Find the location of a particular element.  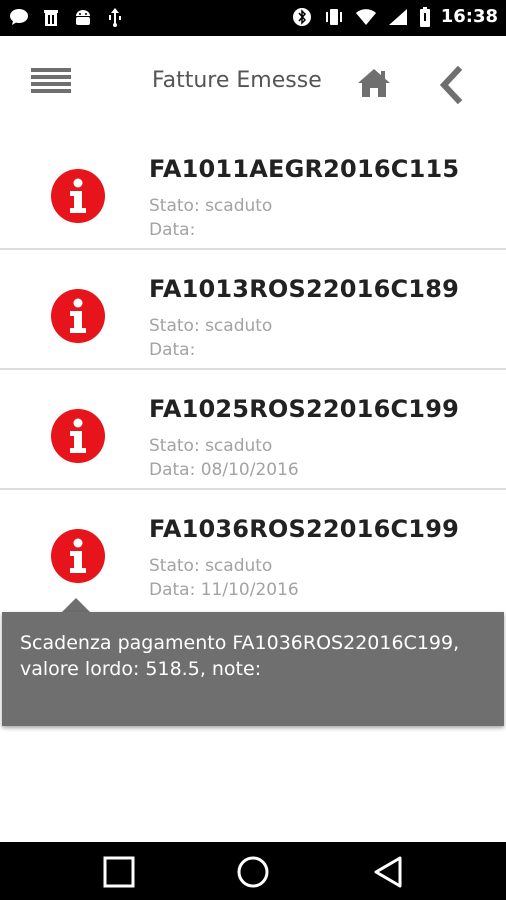

hamburger-menu-icon is located at coordinates (51, 83).